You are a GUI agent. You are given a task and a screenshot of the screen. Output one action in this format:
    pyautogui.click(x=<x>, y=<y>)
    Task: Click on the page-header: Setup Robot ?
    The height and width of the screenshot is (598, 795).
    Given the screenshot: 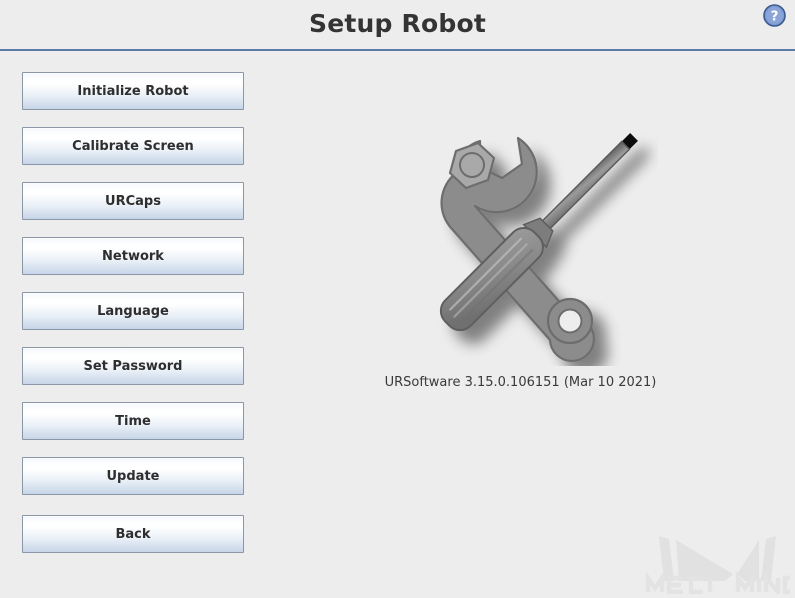 What is the action you would take?
    pyautogui.click(x=397, y=25)
    